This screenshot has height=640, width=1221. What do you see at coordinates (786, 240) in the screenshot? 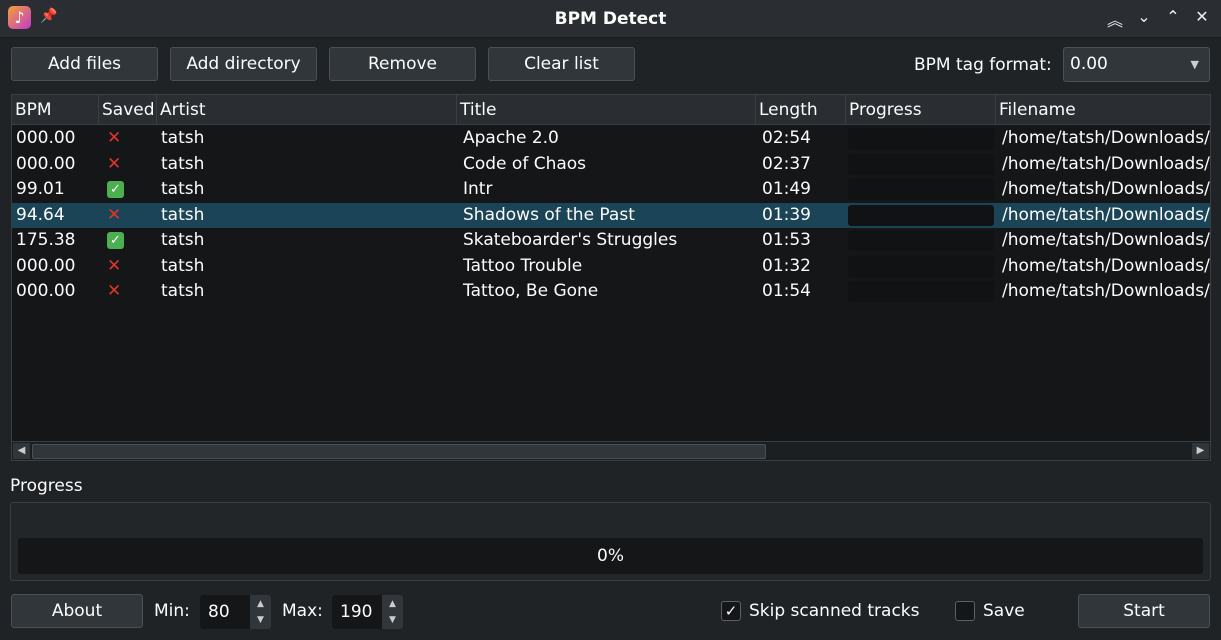
I see `cell-length: 01:53` at bounding box center [786, 240].